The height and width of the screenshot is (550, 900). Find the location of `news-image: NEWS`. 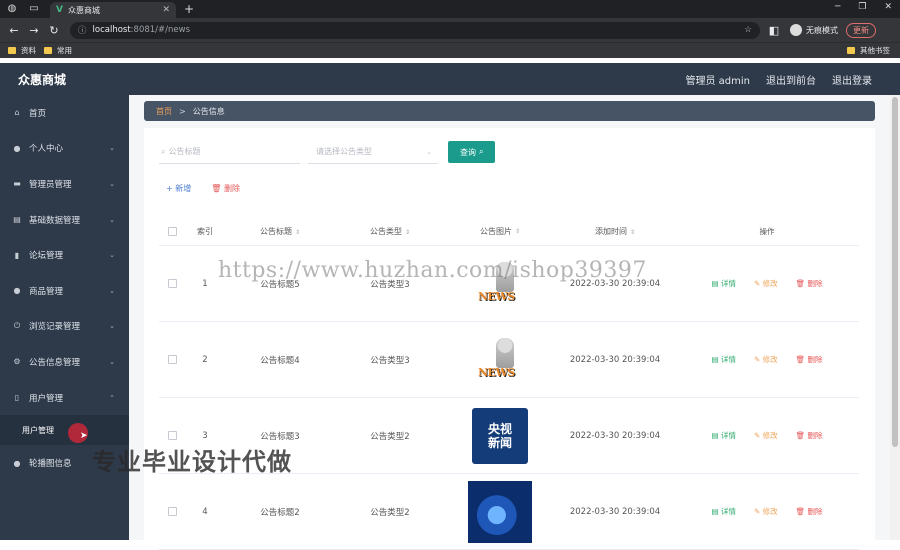

news-image: NEWS is located at coordinates (500, 360).